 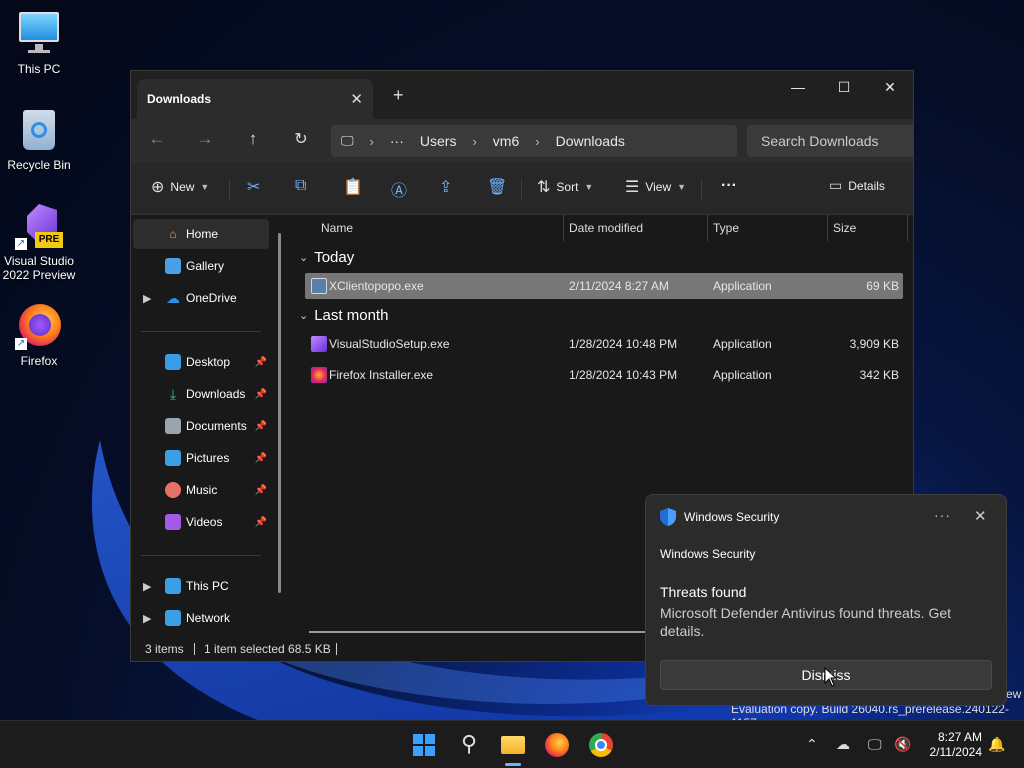 What do you see at coordinates (39, 242) in the screenshot?
I see `desktop-icon-visual-studio: PRE ↗ Visual Studio 2022 Preview` at bounding box center [39, 242].